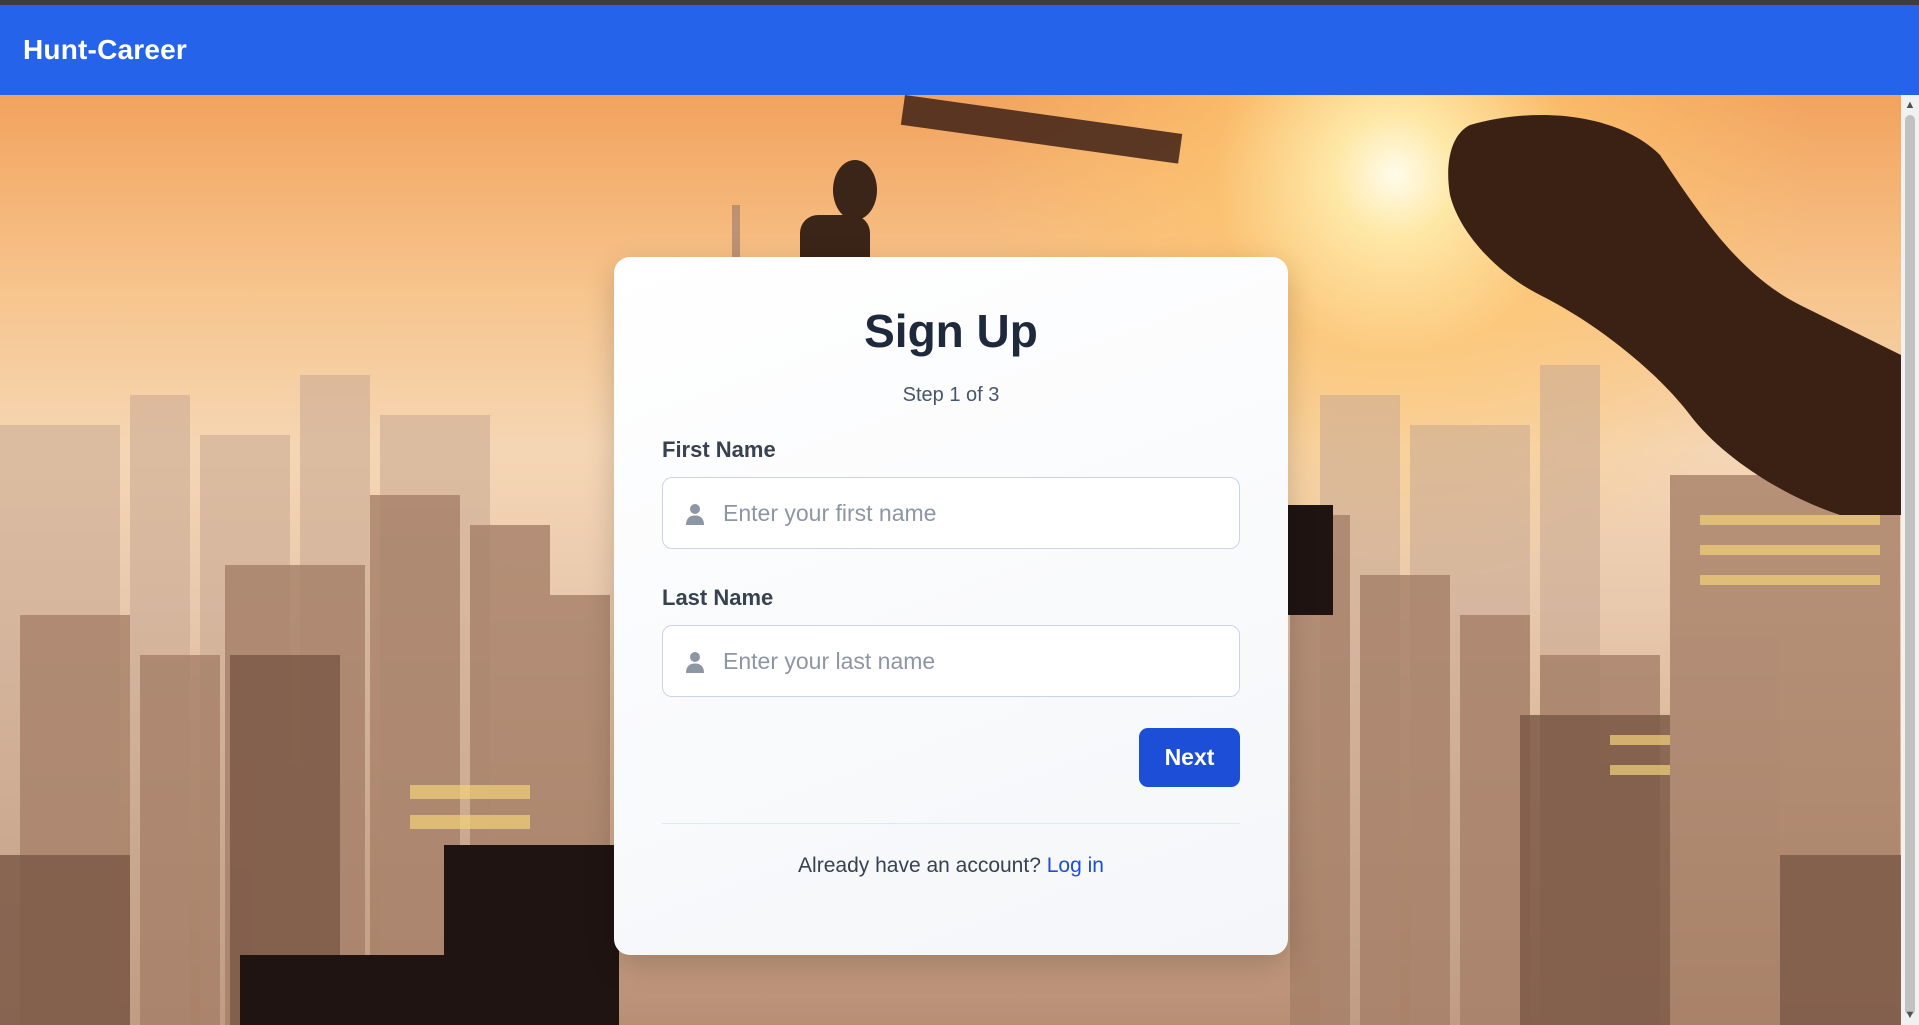 The width and height of the screenshot is (1919, 1025). Describe the element at coordinates (1075, 865) in the screenshot. I see `login-link: Log in` at that location.